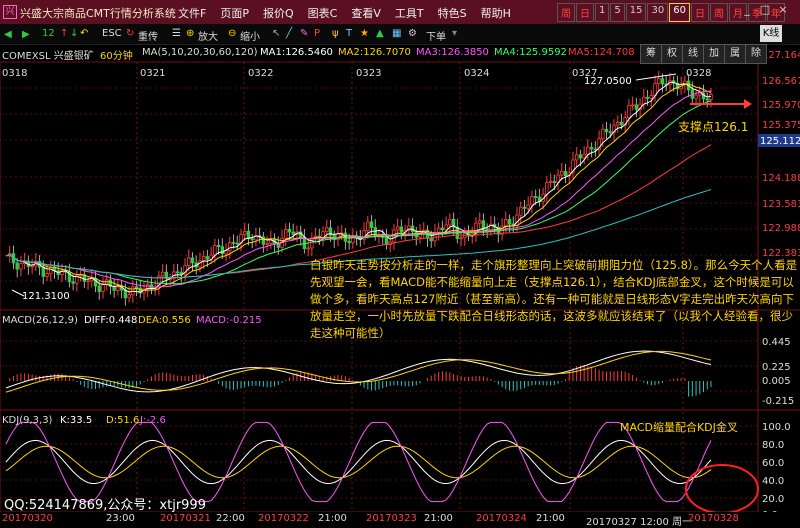  I want to click on zoom-in-button: 放大, so click(208, 35).